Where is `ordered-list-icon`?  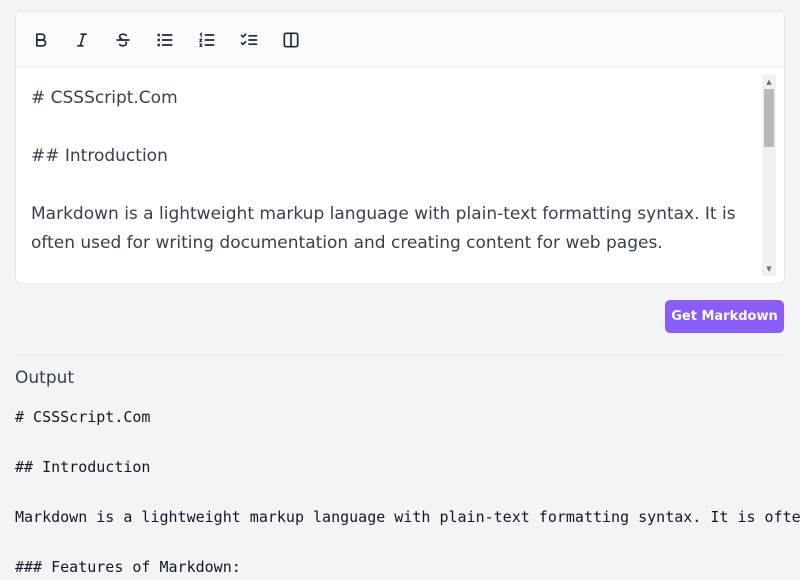
ordered-list-icon is located at coordinates (206, 39).